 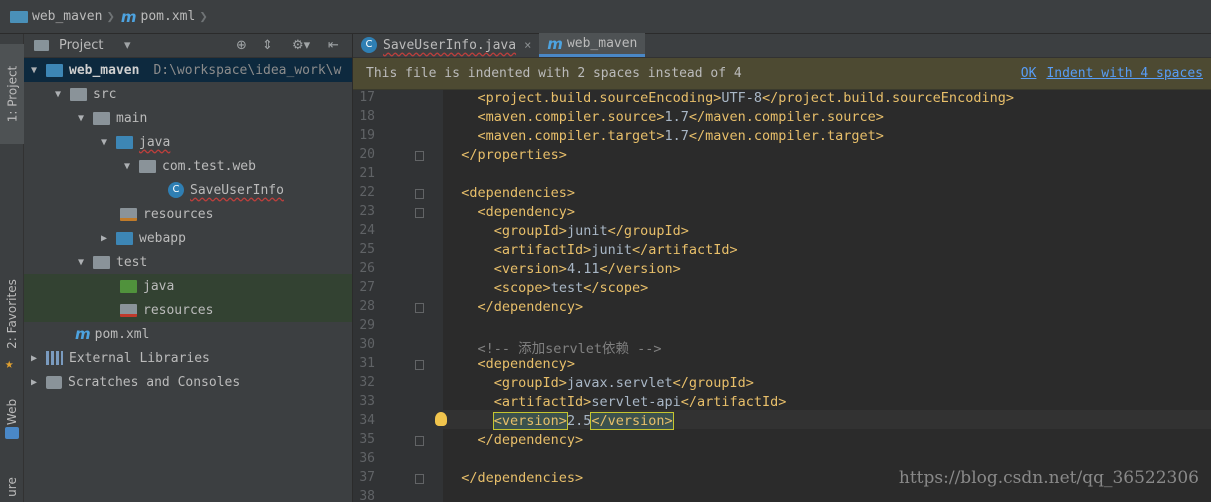 I want to click on project-view-selector: Project, so click(x=81, y=45).